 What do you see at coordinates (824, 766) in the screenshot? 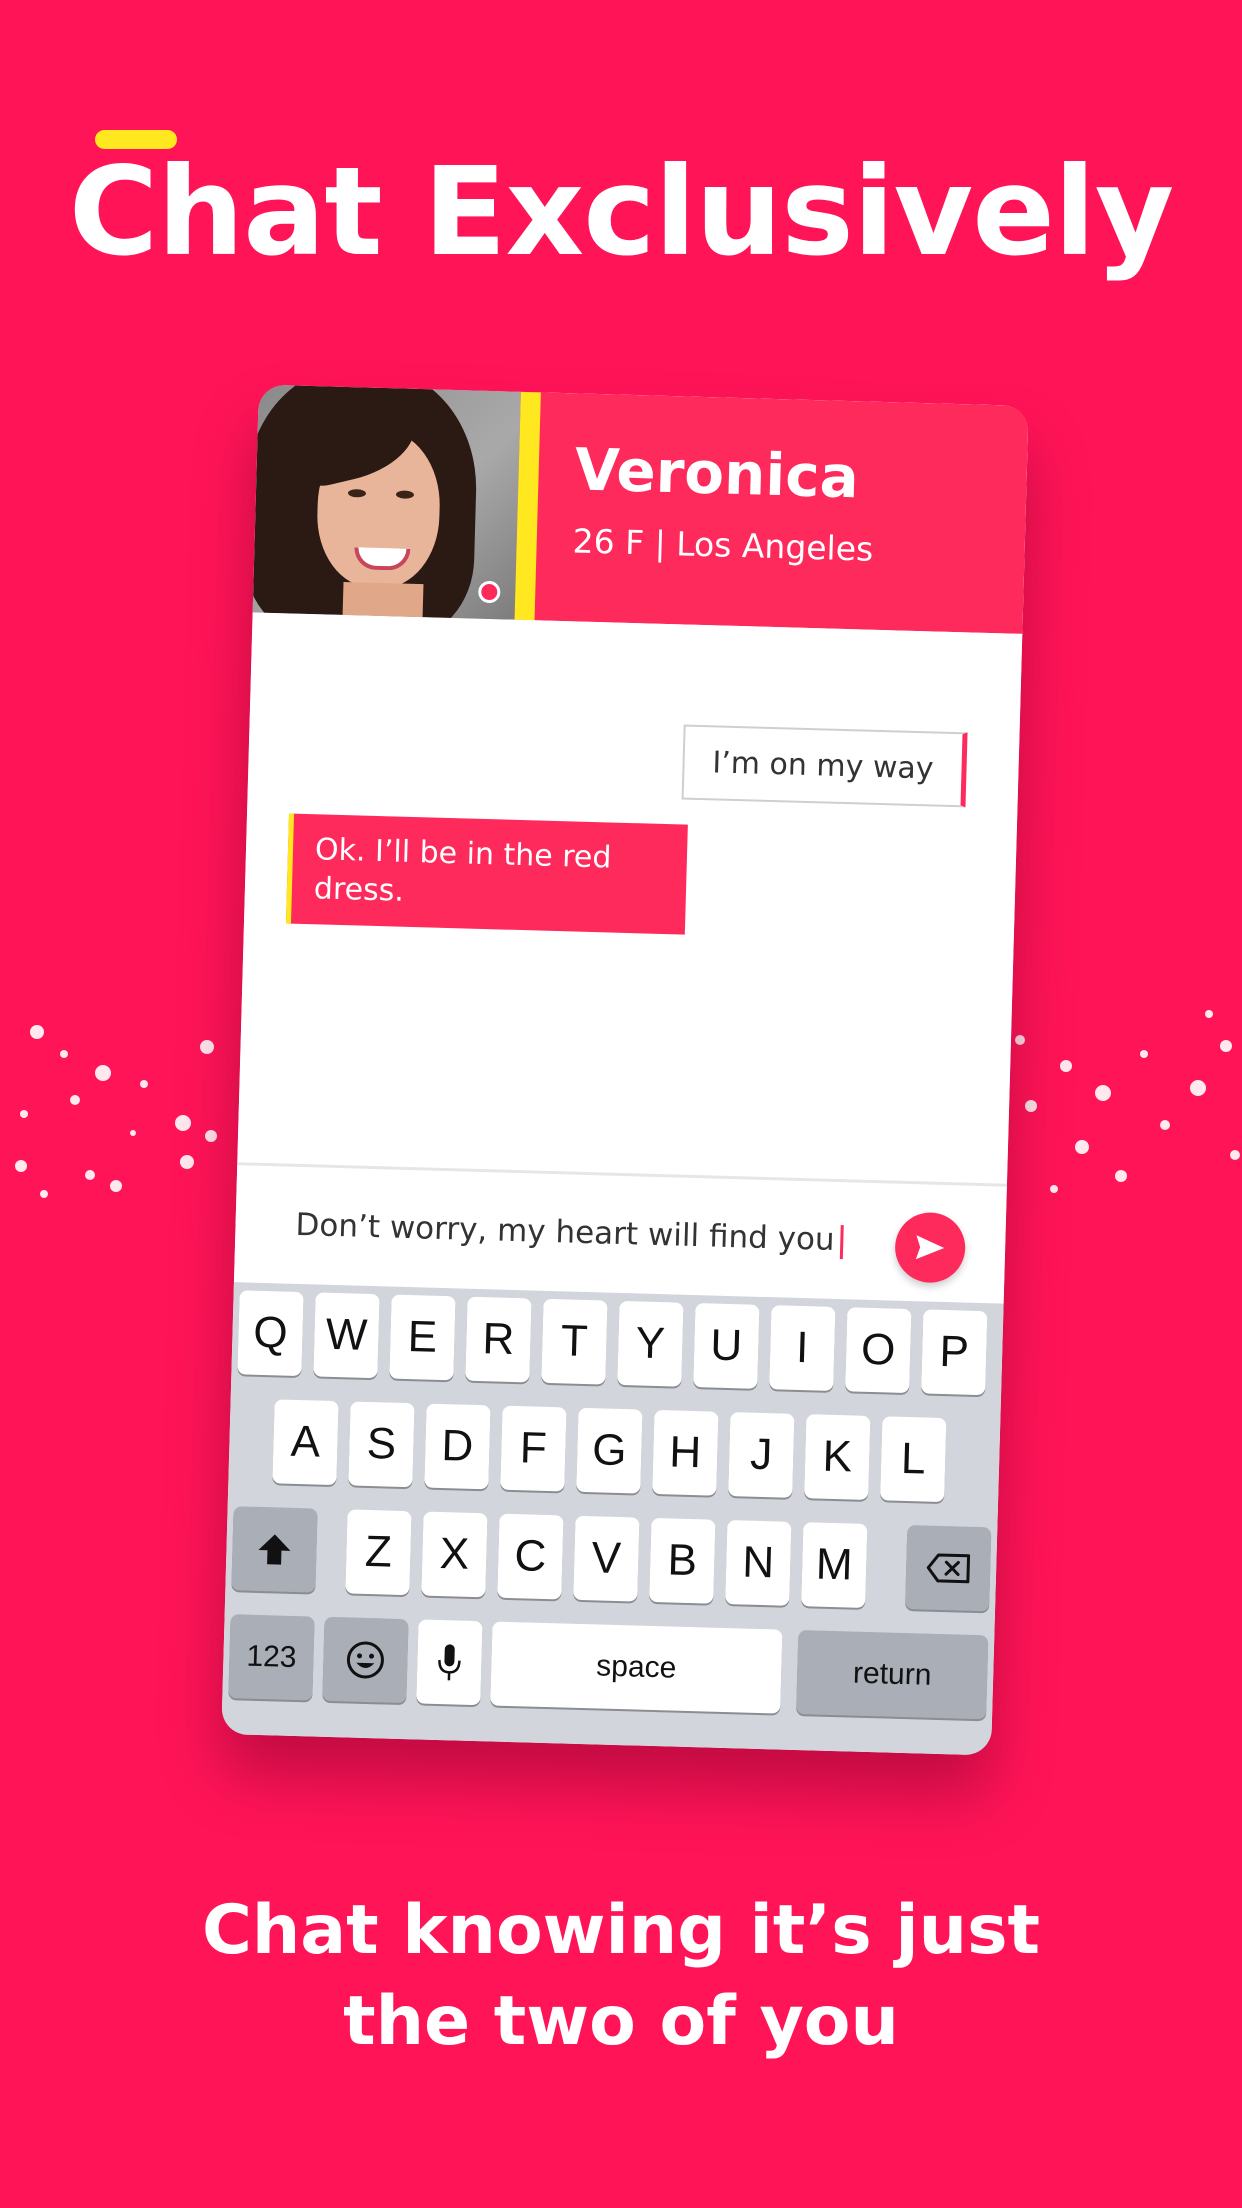
I see `outgoing-message: I’m on my way` at bounding box center [824, 766].